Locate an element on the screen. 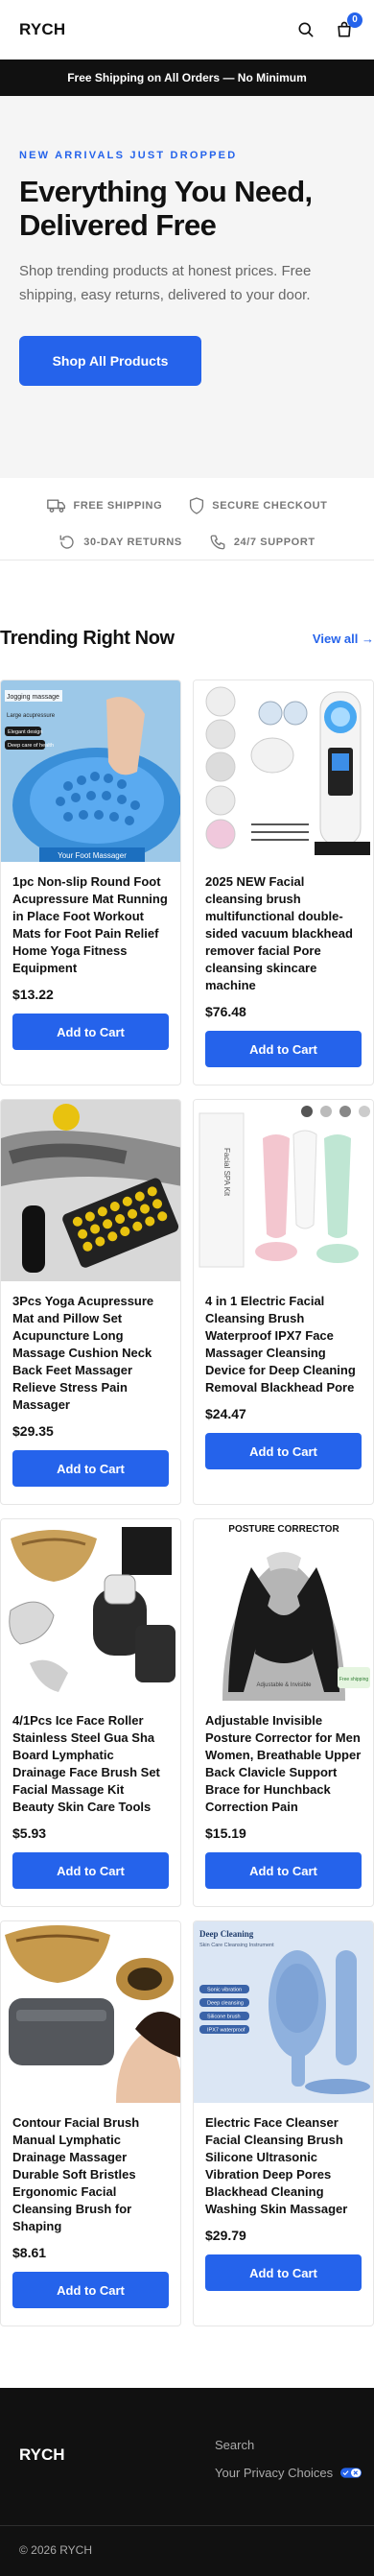 The width and height of the screenshot is (374, 2576). product-image: Facial SPA Kit is located at coordinates (283, 1190).